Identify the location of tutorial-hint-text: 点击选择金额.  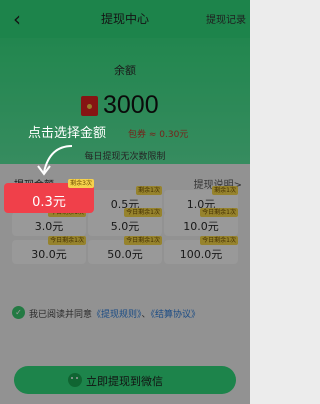
(67, 133).